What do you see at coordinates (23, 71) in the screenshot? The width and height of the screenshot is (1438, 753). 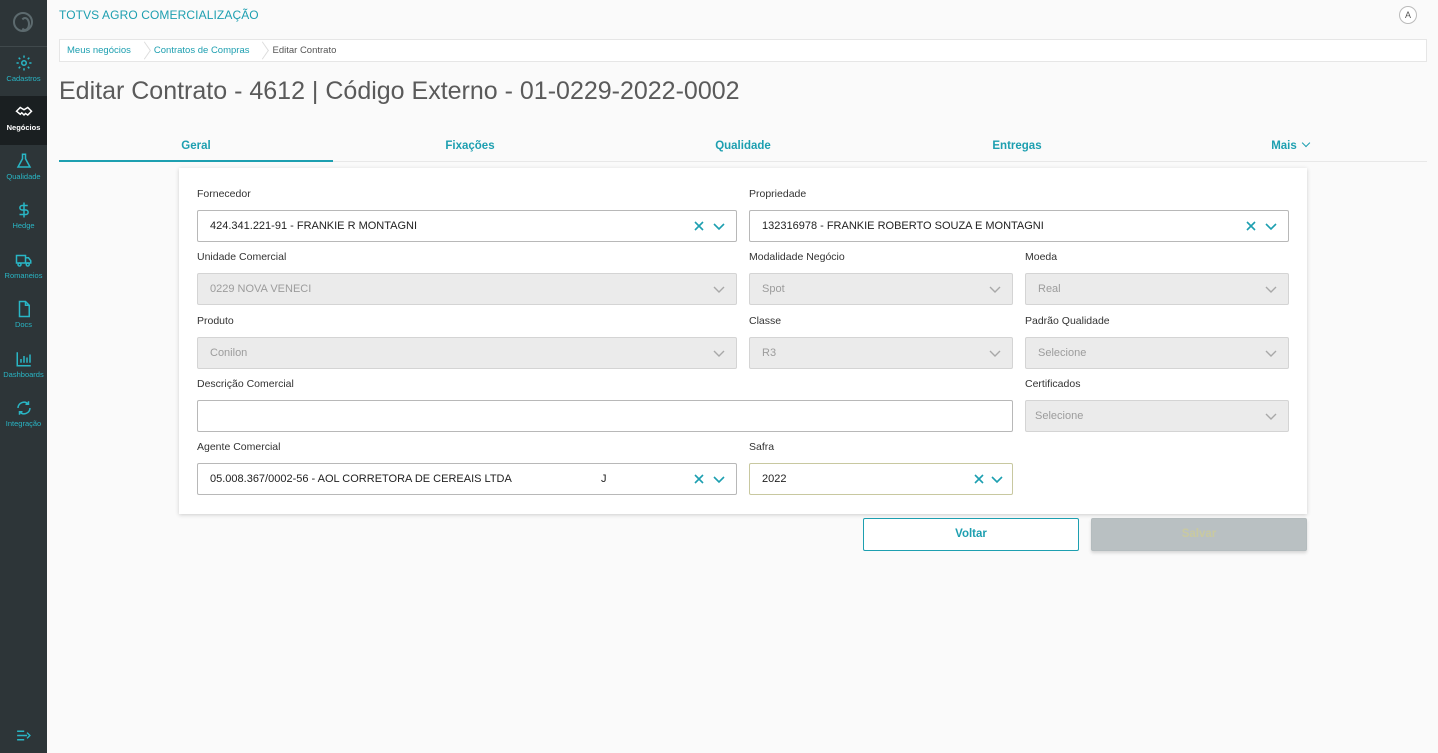 I see `sidebar-item-cadastros: Cadastros` at bounding box center [23, 71].